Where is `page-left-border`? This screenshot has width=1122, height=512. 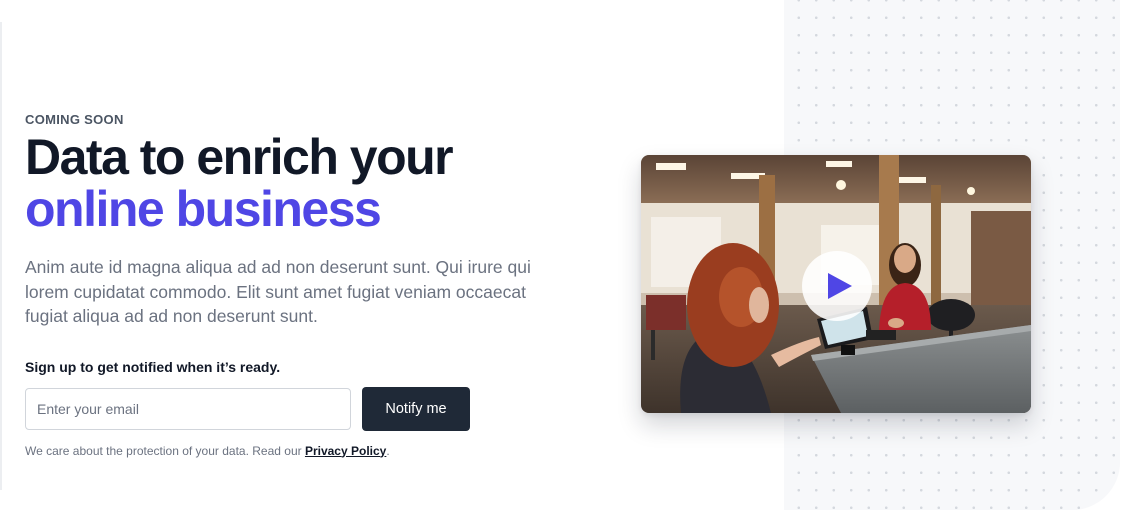
page-left-border is located at coordinates (1, 256).